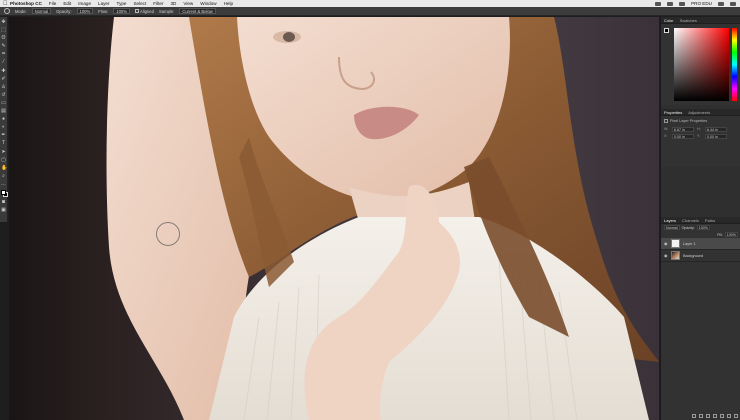 The width and height of the screenshot is (740, 420). I want to click on width-field: 6.67 in, so click(683, 129).